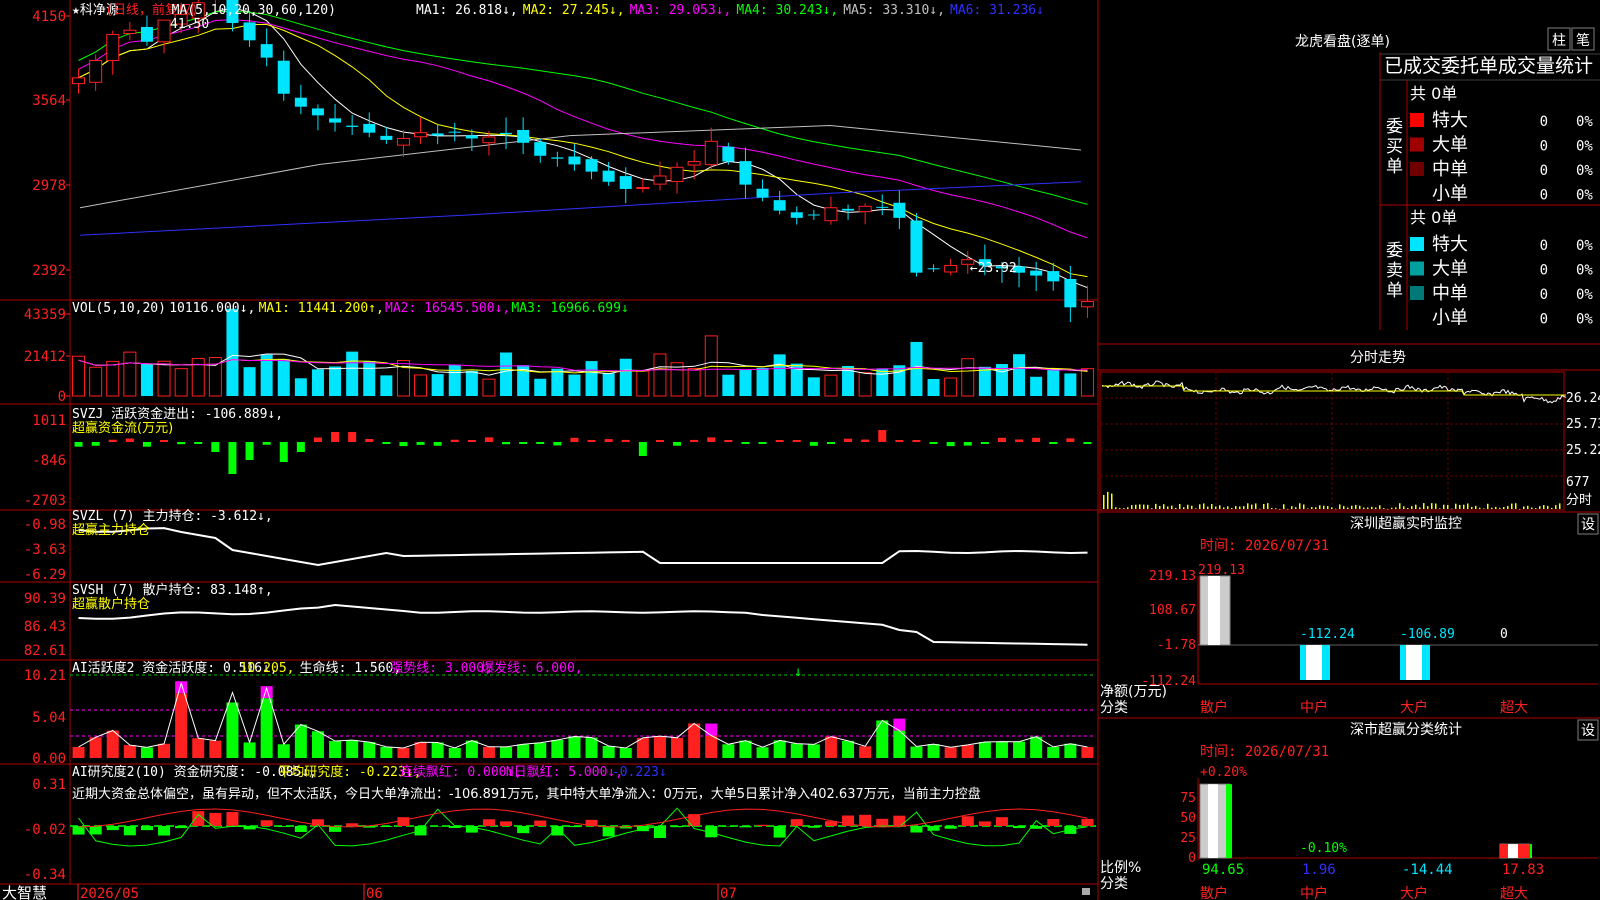 The height and width of the screenshot is (900, 1600). Describe the element at coordinates (1577, 482) in the screenshot. I see `fenshi-axis-label: 677` at that location.